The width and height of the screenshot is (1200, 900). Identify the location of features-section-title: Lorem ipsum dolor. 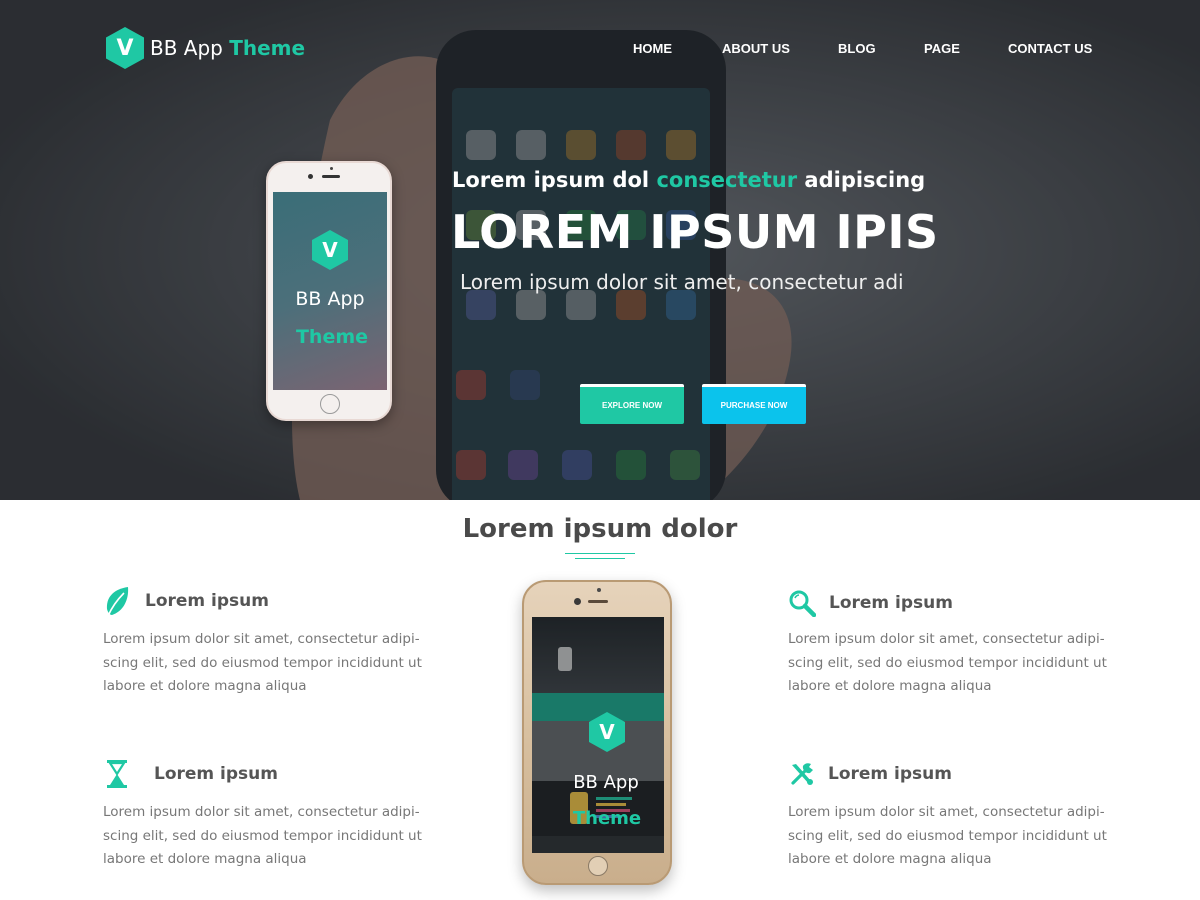
(600, 529).